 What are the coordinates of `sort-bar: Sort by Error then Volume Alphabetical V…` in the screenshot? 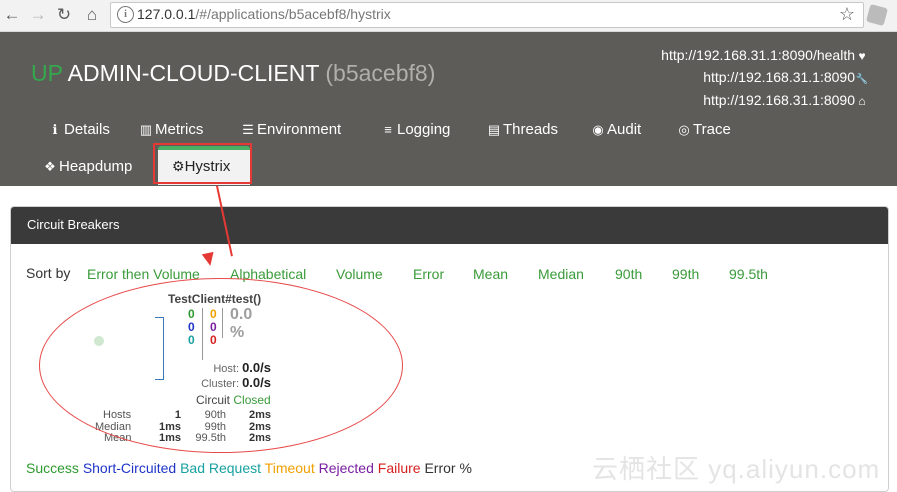 It's located at (456, 274).